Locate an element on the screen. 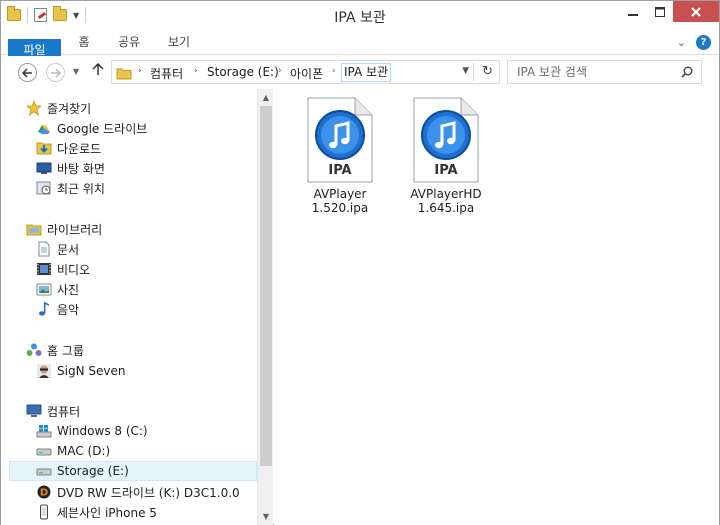 This screenshot has height=525, width=720. expand-ribbon-icon: ⌄ is located at coordinates (681, 42).